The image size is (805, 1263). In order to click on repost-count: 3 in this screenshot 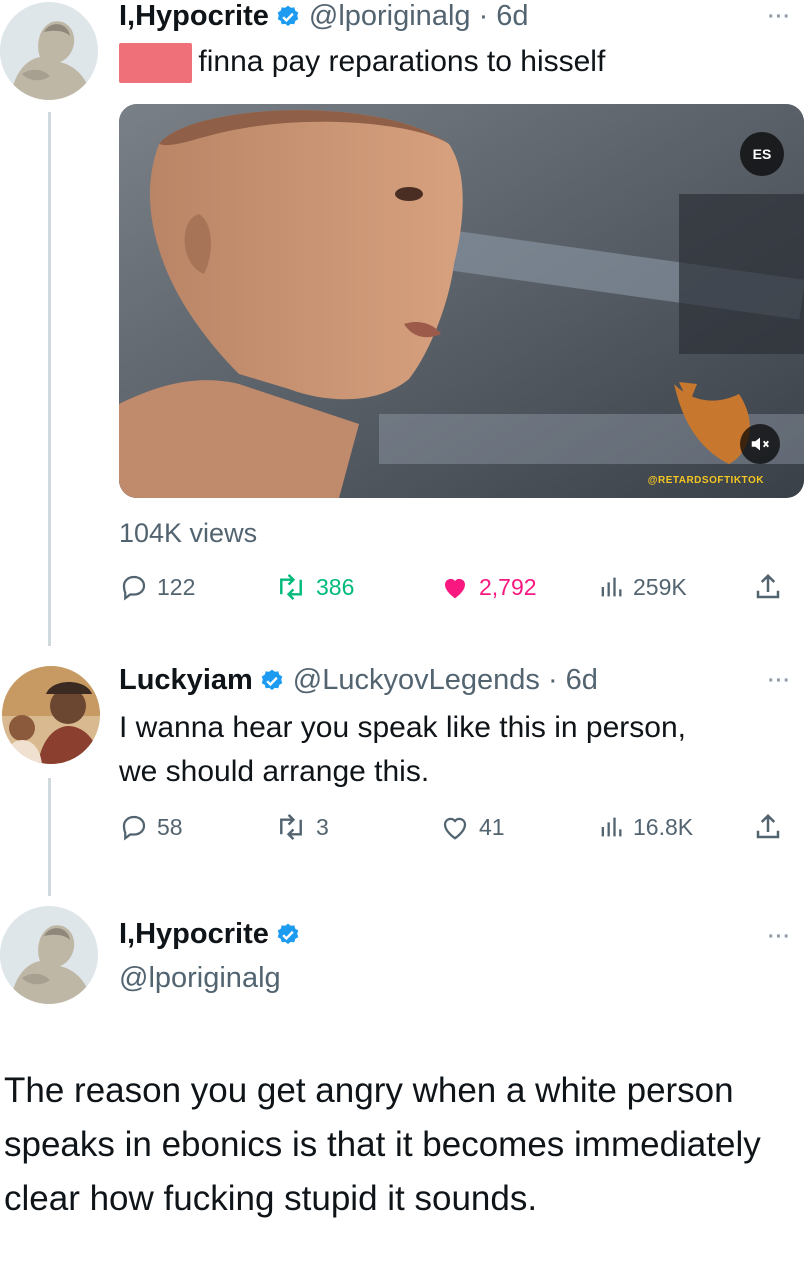, I will do `click(322, 826)`.